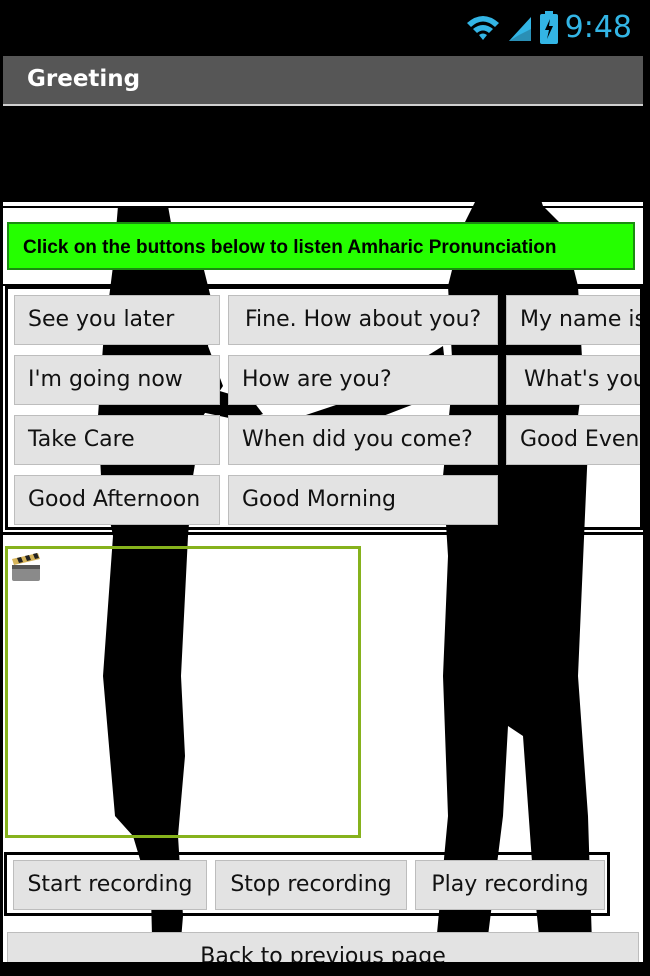 The image size is (650, 976). I want to click on battery-icon, so click(548, 27).